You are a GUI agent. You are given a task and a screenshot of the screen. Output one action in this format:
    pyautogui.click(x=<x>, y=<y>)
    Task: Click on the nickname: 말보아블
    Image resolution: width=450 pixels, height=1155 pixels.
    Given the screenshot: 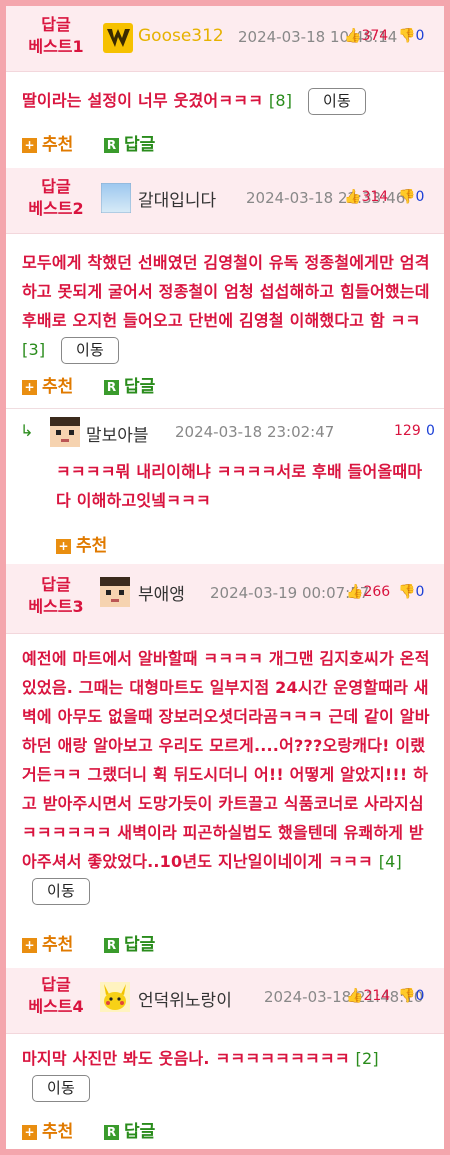 What is the action you would take?
    pyautogui.click(x=117, y=433)
    